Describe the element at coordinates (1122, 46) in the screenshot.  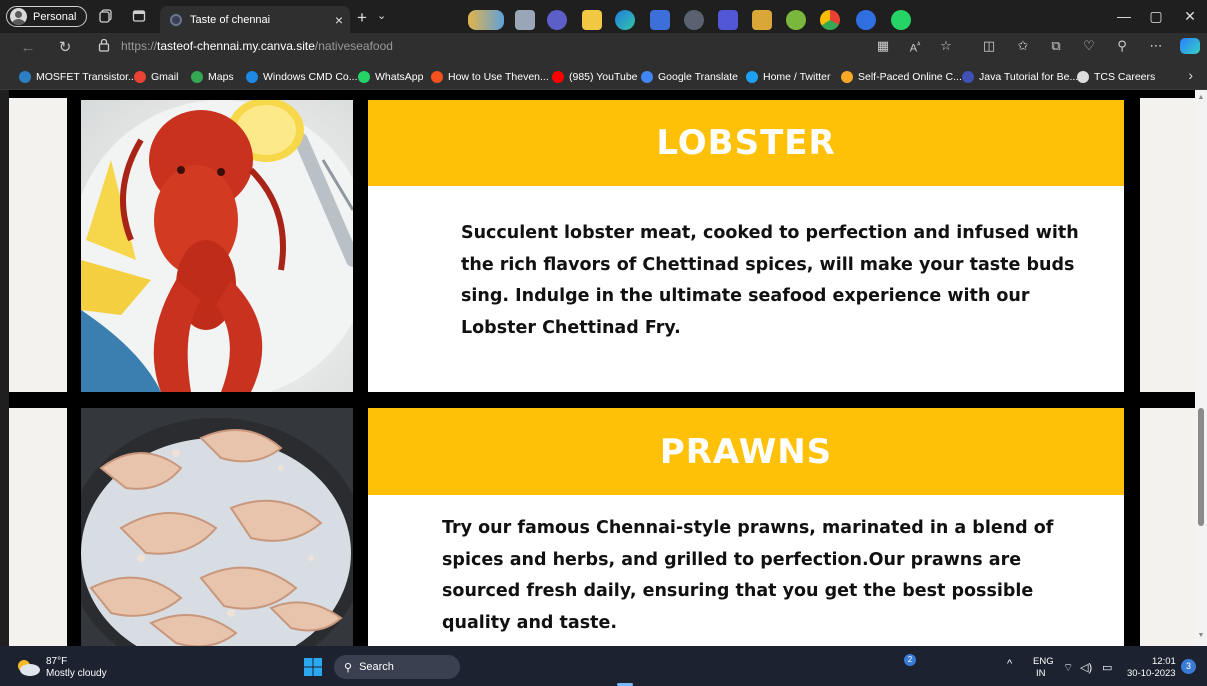
I see `extensions-icon: ⚲` at that location.